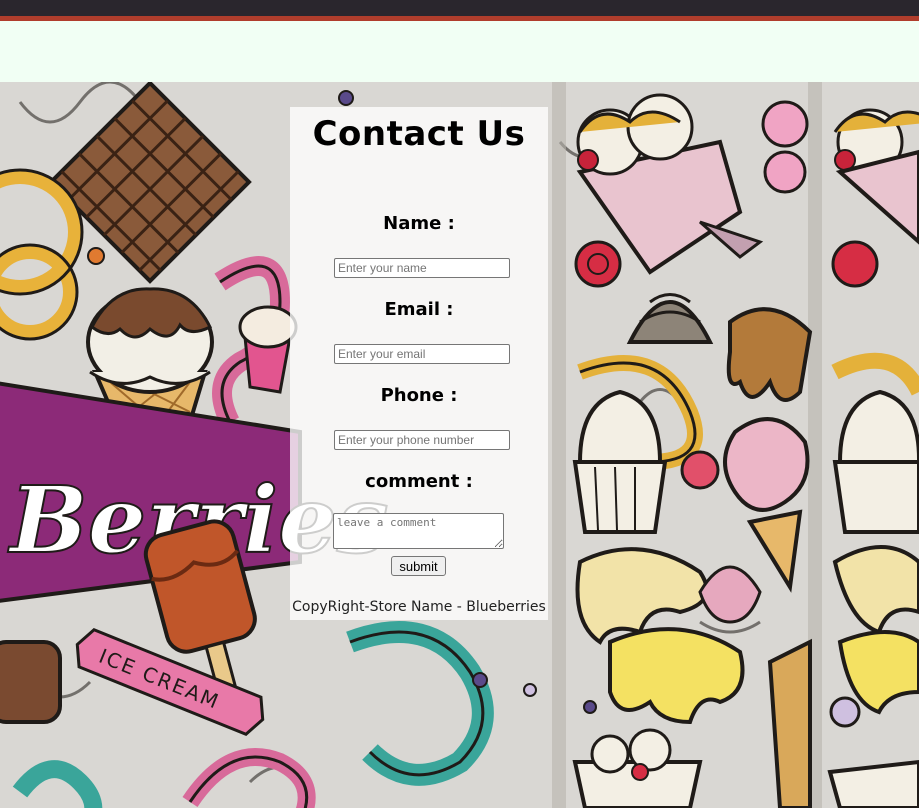  I want to click on name-input, so click(422, 268).